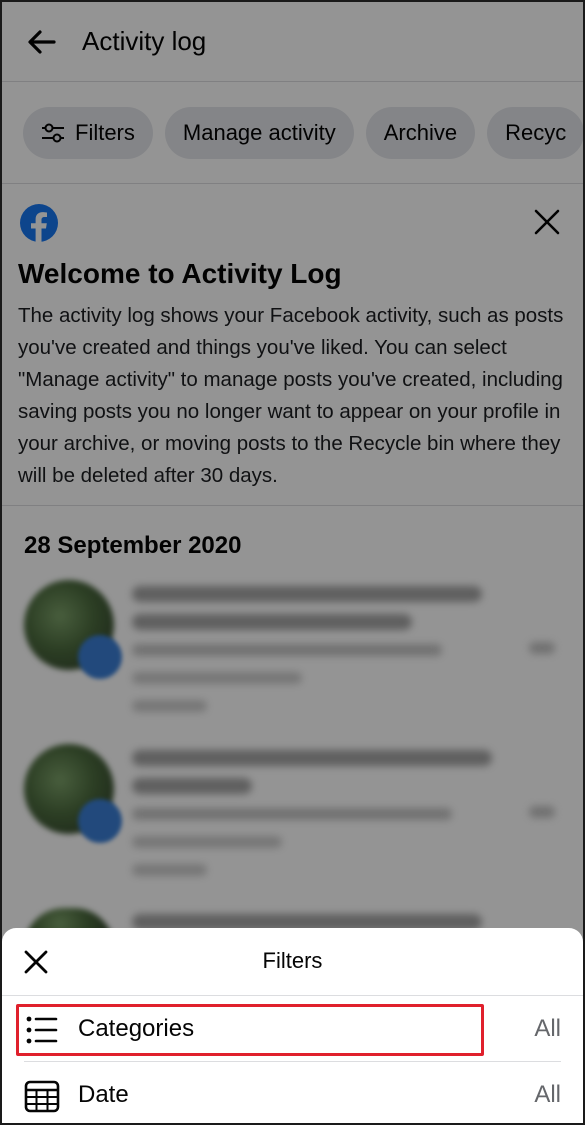 This screenshot has width=585, height=1125. Describe the element at coordinates (292, 1093) in the screenshot. I see `date-filter-row: Date All` at that location.